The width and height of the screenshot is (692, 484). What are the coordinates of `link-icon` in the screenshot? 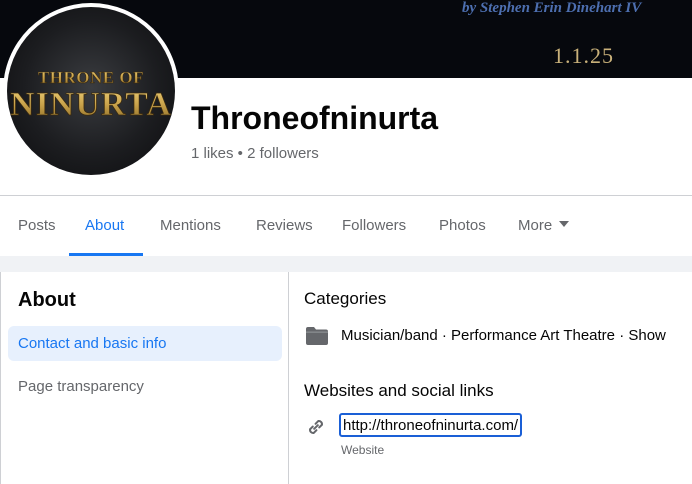 It's located at (316, 427).